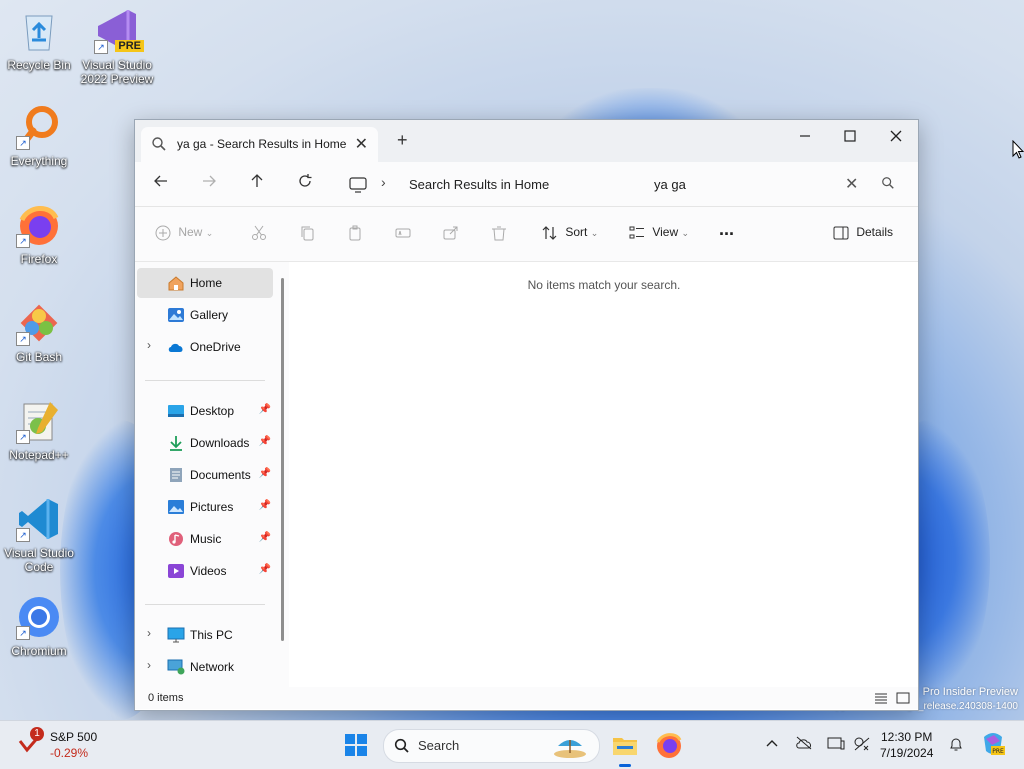 The width and height of the screenshot is (1024, 769). I want to click on system-clock: 12:30 PM 7/19/2024, so click(906, 745).